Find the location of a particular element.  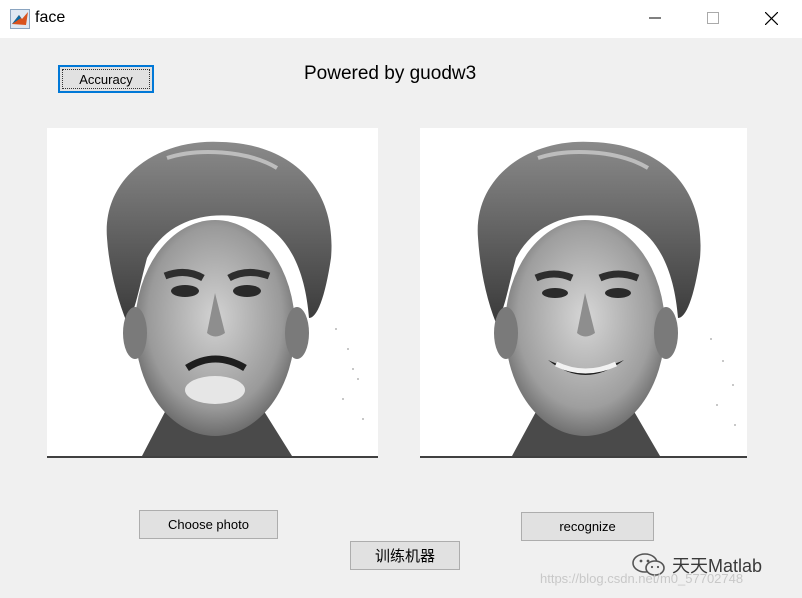

train-machine-label: 训练机器 is located at coordinates (404, 556).